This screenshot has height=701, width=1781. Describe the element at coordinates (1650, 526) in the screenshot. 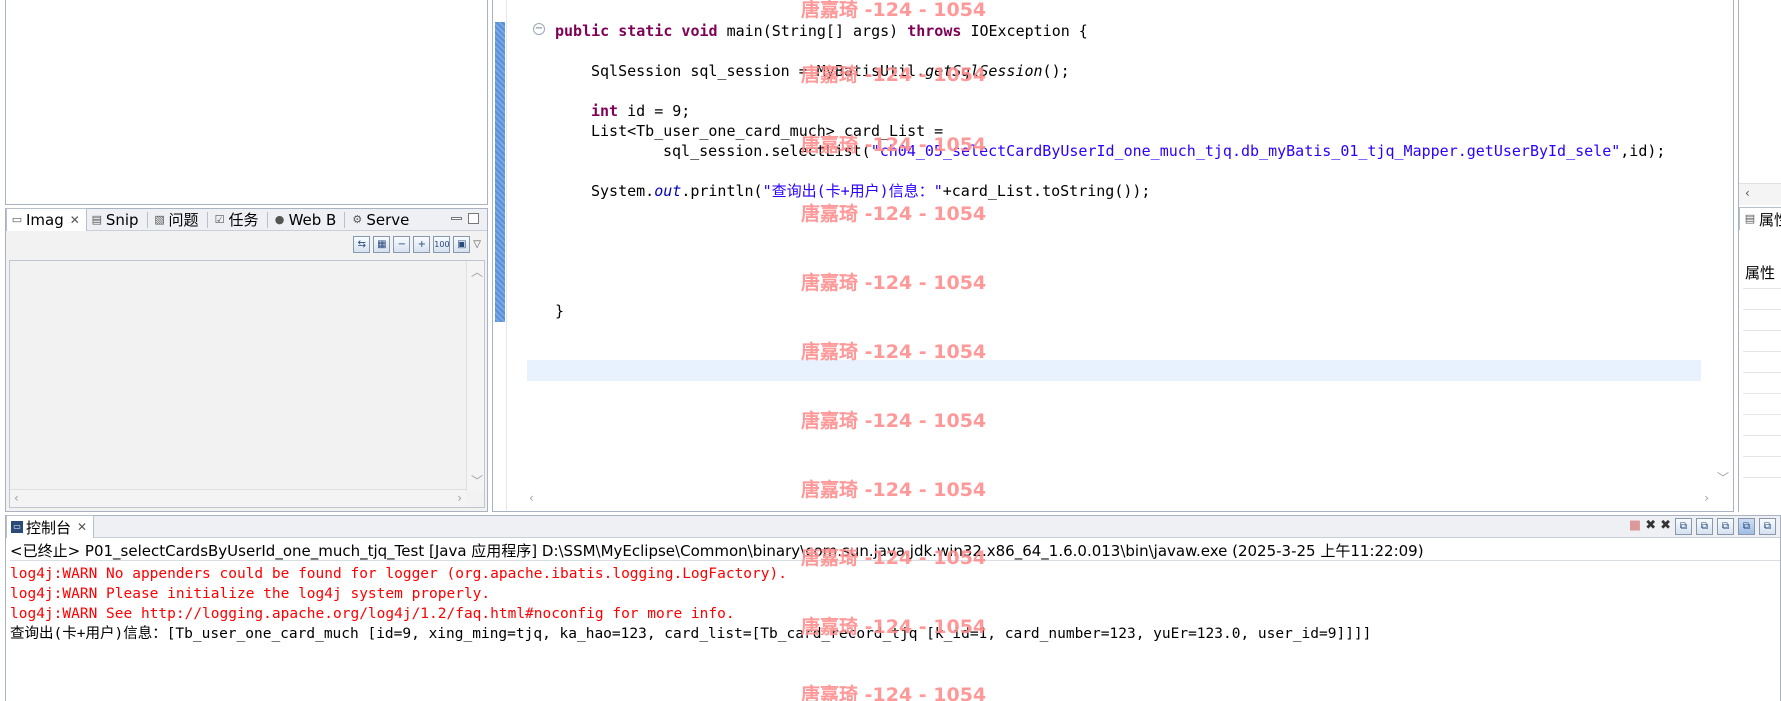

I see `remove-launch-icon: ✖` at that location.